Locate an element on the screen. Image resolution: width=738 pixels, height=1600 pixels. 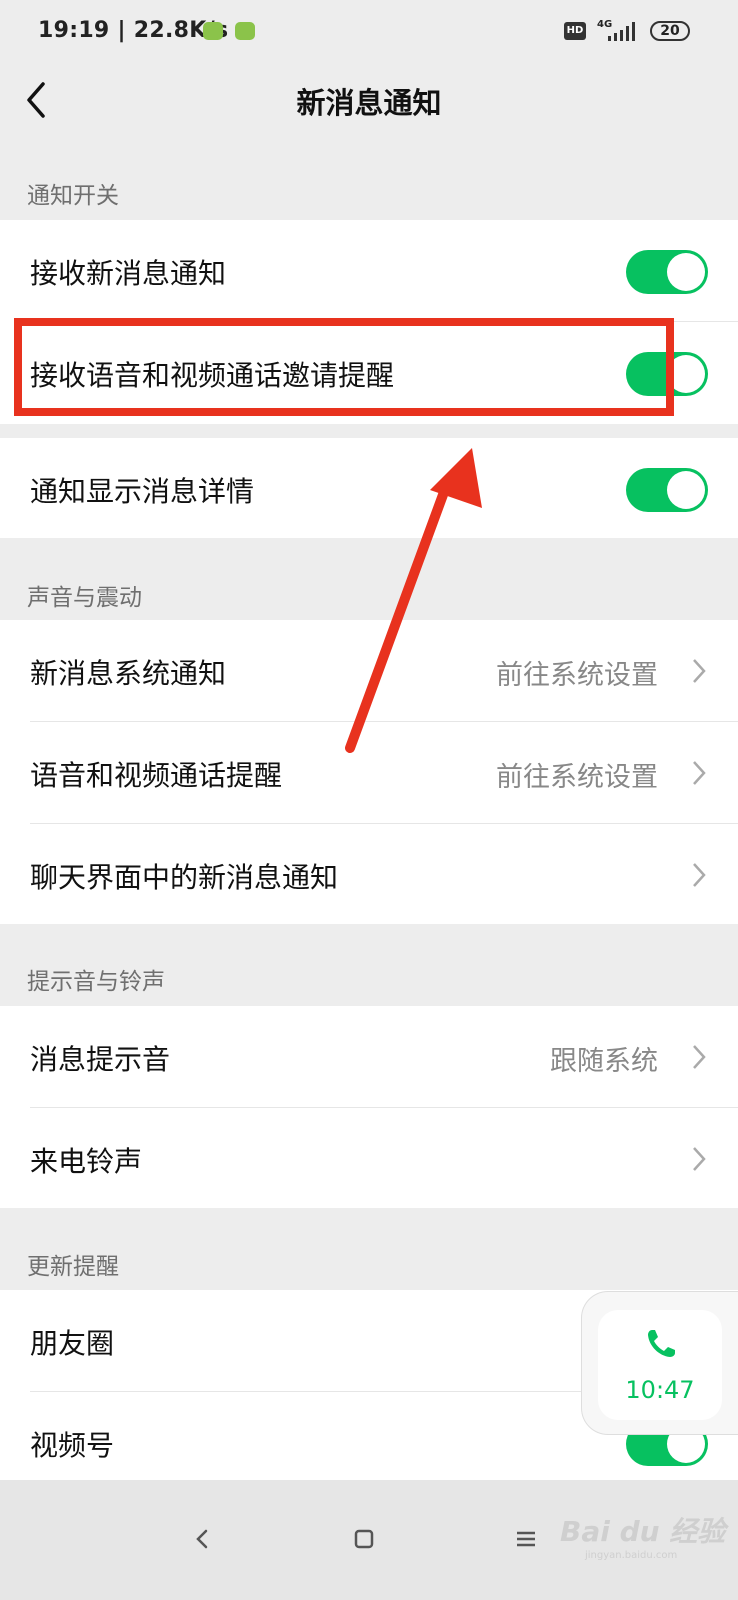
status-time: 19:19 is located at coordinates (74, 30).